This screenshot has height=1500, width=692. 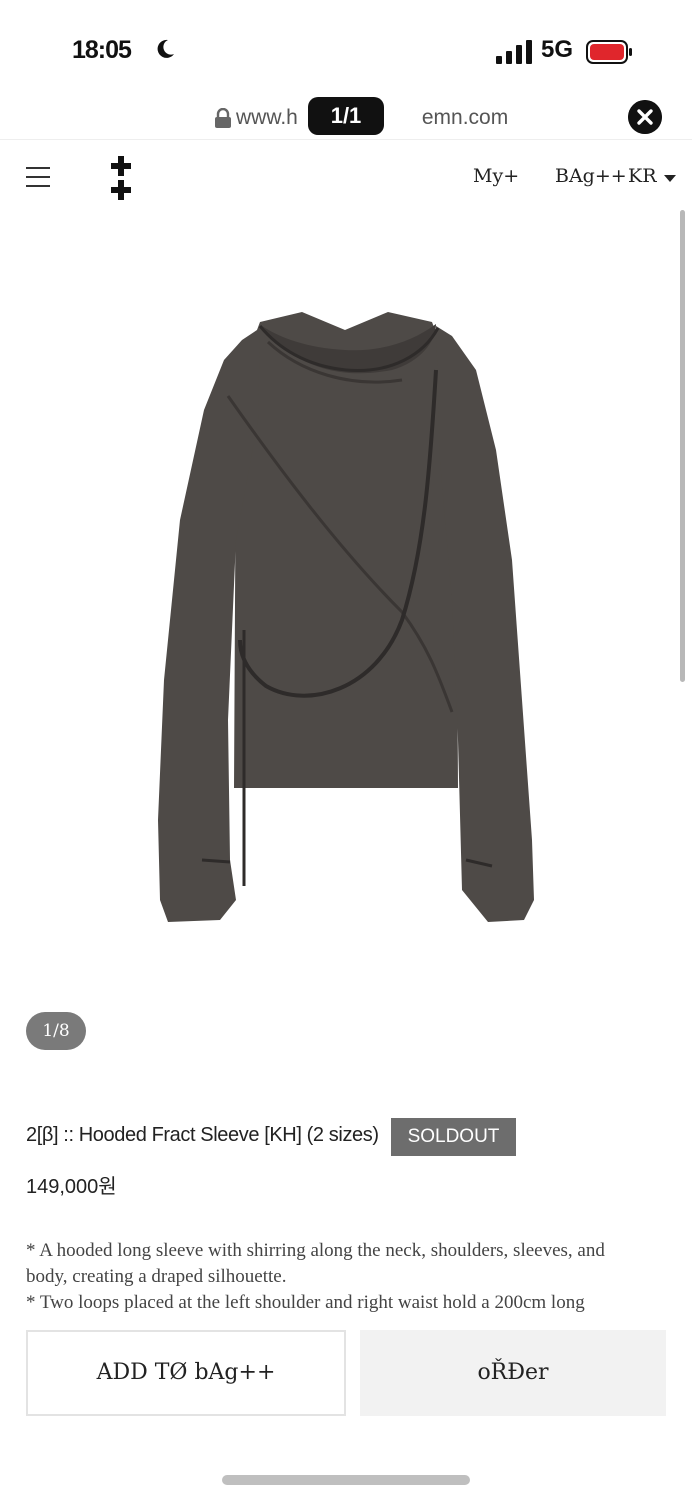 What do you see at coordinates (165, 48) in the screenshot?
I see `moon-icon` at bounding box center [165, 48].